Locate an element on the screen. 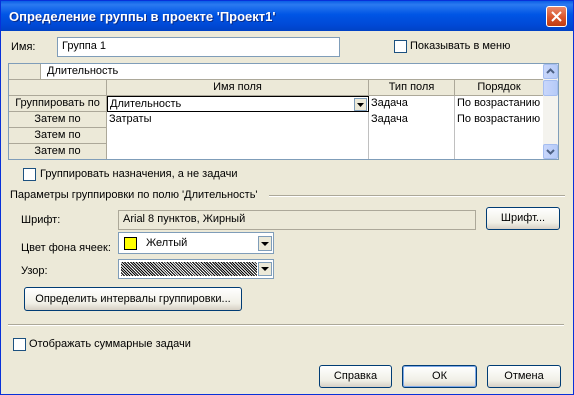 The width and height of the screenshot is (574, 395). pattern-swatch is located at coordinates (189, 269).